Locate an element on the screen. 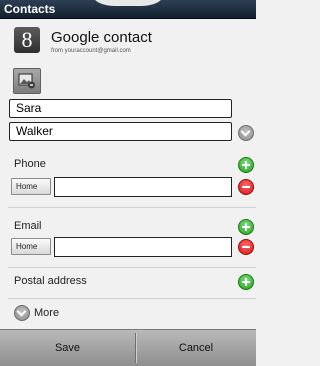 Image resolution: width=320 pixels, height=366 pixels. action-bar: Save Cancel is located at coordinates (128, 347).